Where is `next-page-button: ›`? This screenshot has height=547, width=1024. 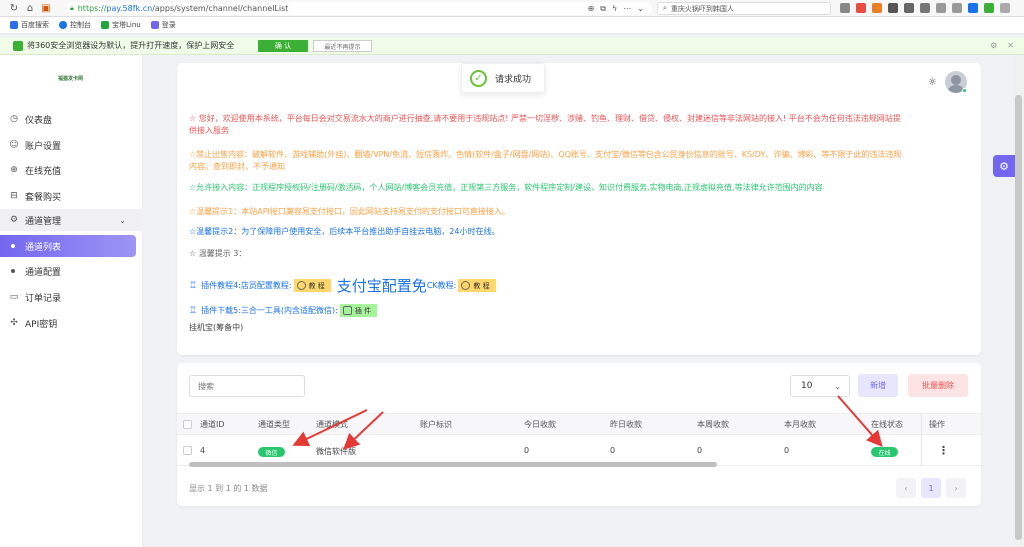 next-page-button: › is located at coordinates (956, 488).